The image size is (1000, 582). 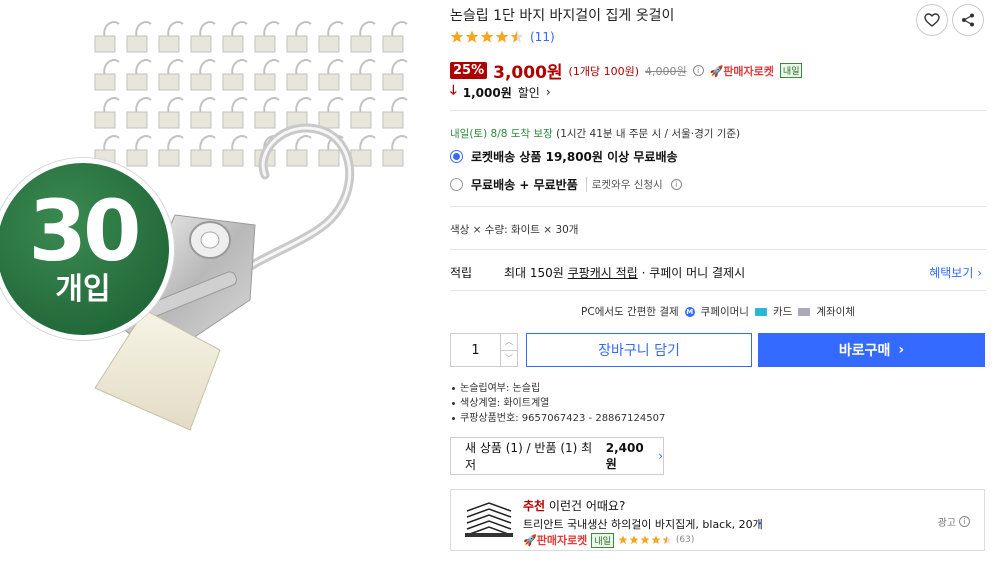 What do you see at coordinates (724, 312) in the screenshot?
I see `payment-method-coupay: 쿠페이머니` at bounding box center [724, 312].